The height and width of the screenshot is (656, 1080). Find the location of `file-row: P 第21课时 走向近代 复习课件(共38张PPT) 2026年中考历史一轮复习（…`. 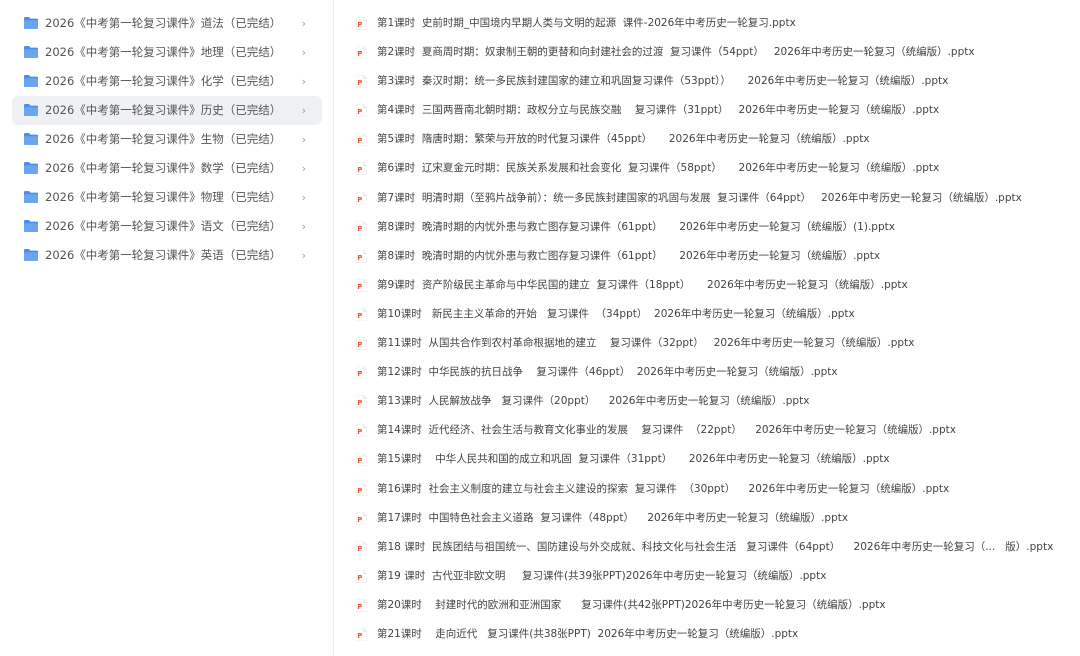

file-row: P 第21课时 走向近代 复习课件(共38张PPT) 2026年中考历史一轮复习（… is located at coordinates (713, 634).